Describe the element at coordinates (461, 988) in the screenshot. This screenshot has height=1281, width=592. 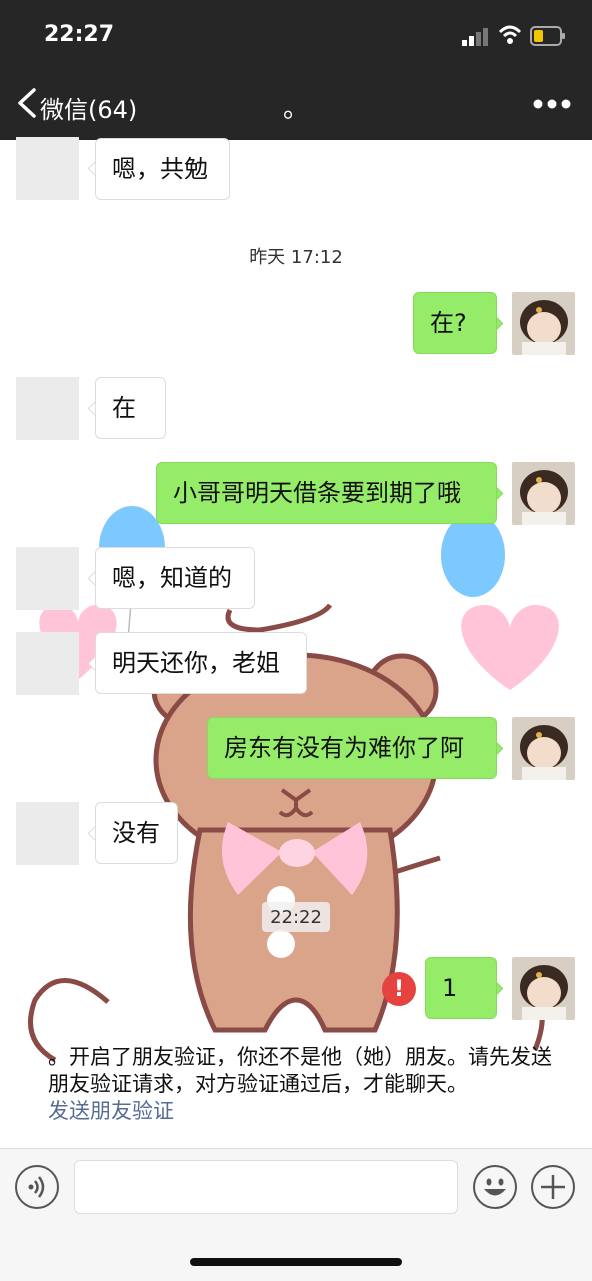
I see `message-bubble-outgoing: 1` at that location.